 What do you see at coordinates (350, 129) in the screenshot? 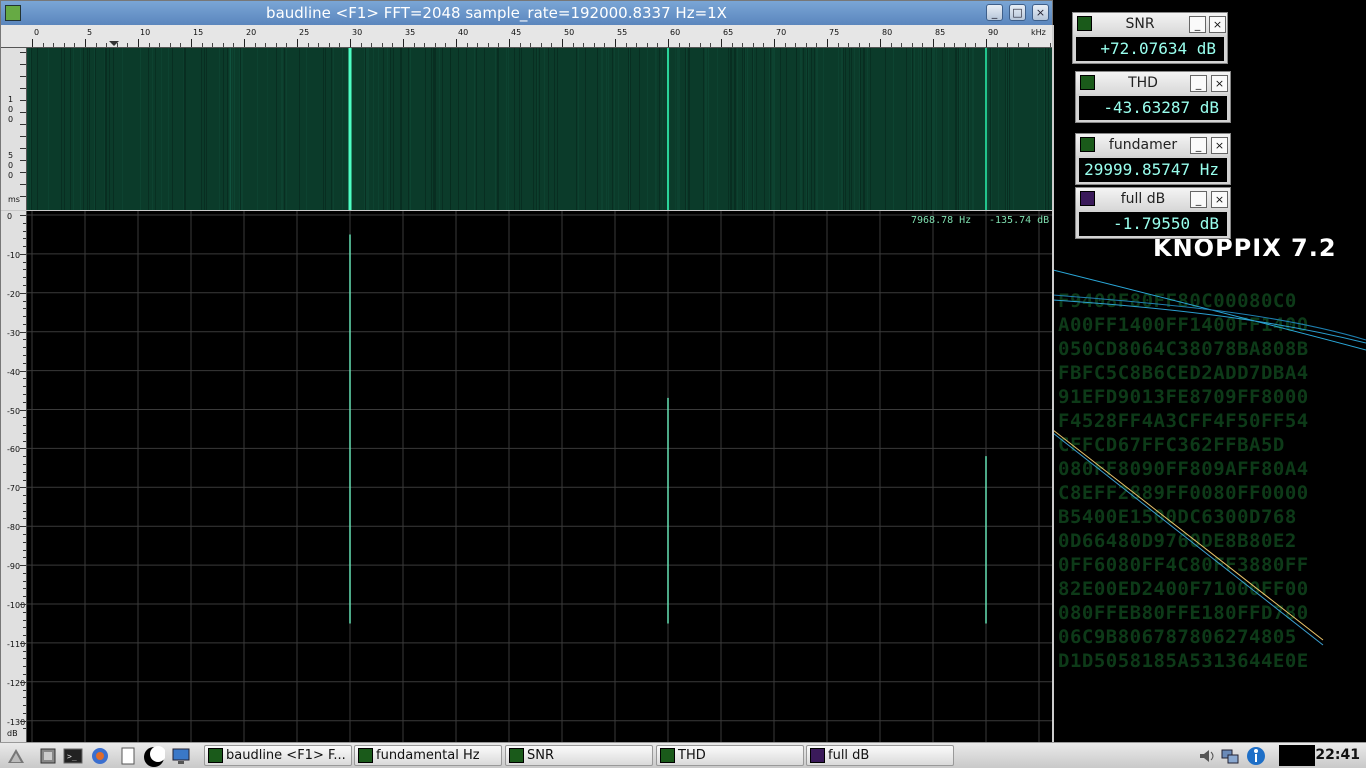
I see `waterfall-tone-line` at bounding box center [350, 129].